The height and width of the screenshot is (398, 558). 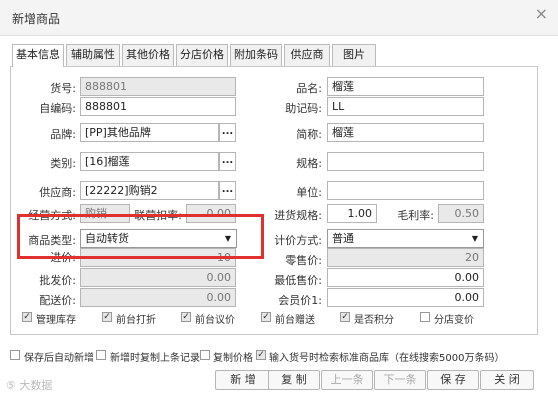 I want to click on copy-last-record-label: 新增时复制上条记录, so click(x=155, y=358).